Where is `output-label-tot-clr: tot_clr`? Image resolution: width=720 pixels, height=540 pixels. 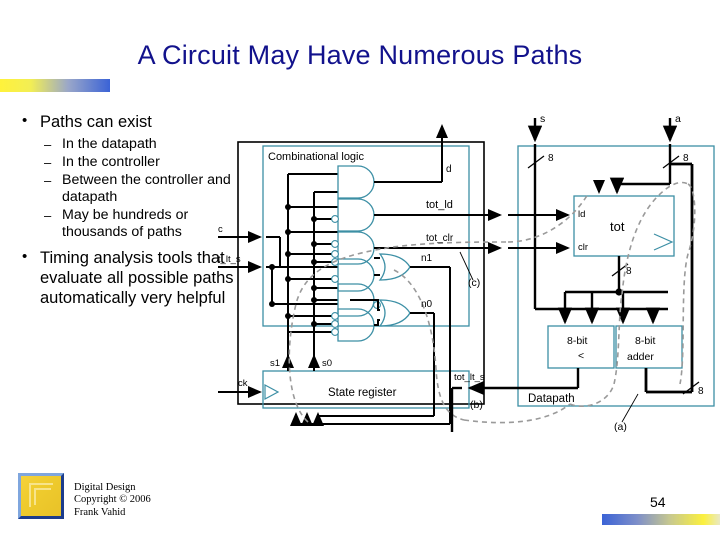 output-label-tot-clr: tot_clr is located at coordinates (440, 238).